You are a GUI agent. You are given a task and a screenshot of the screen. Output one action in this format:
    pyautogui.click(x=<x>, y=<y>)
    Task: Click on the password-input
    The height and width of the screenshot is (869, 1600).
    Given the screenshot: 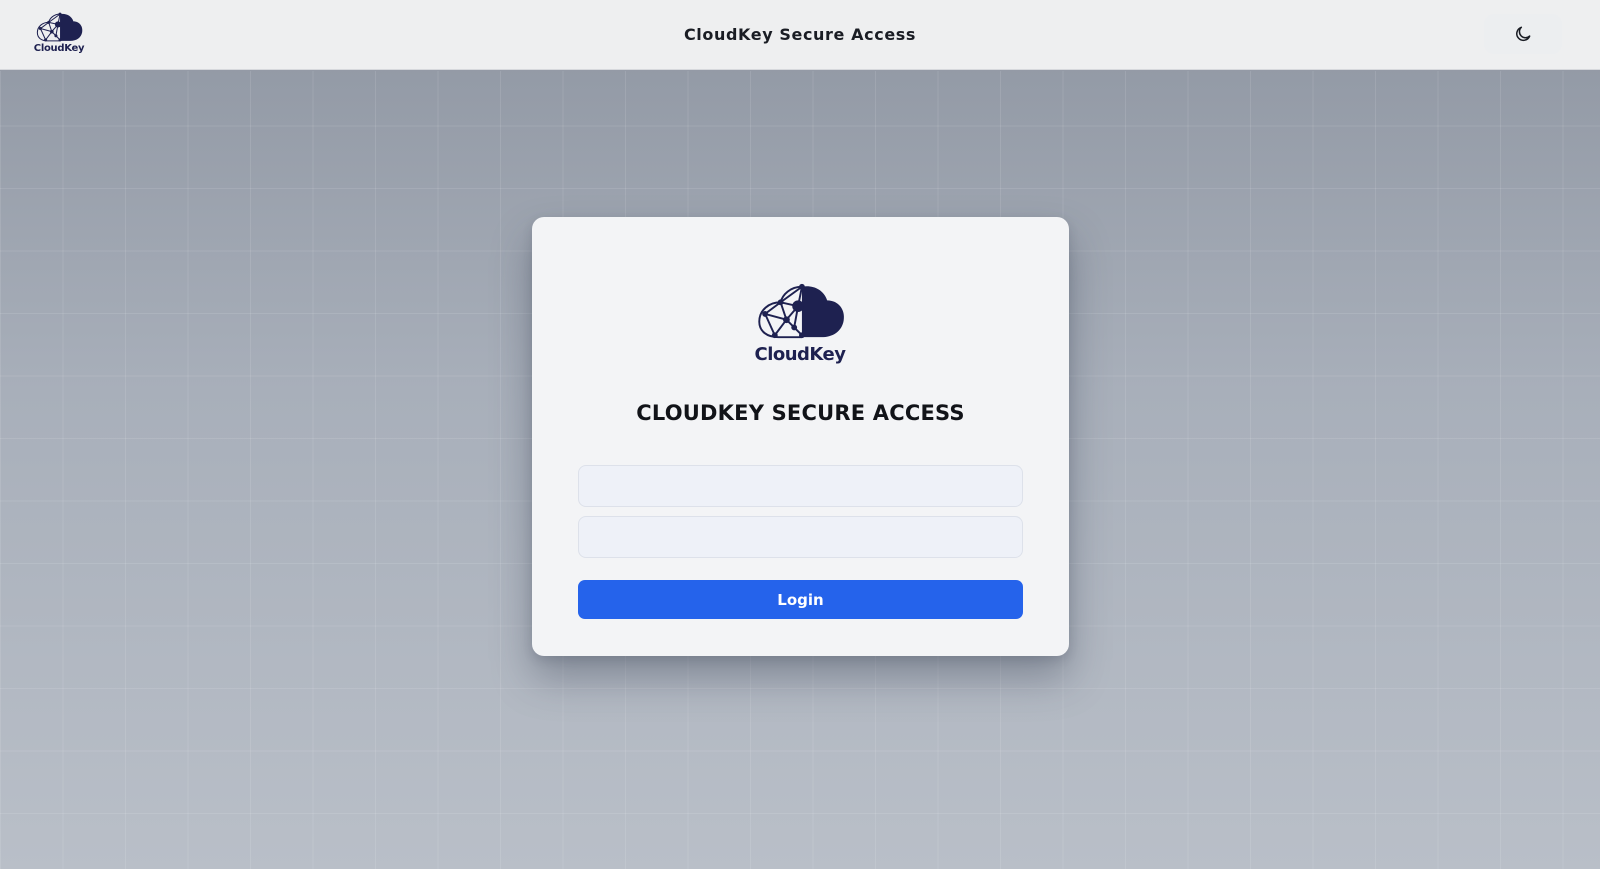 What is the action you would take?
    pyautogui.click(x=800, y=537)
    